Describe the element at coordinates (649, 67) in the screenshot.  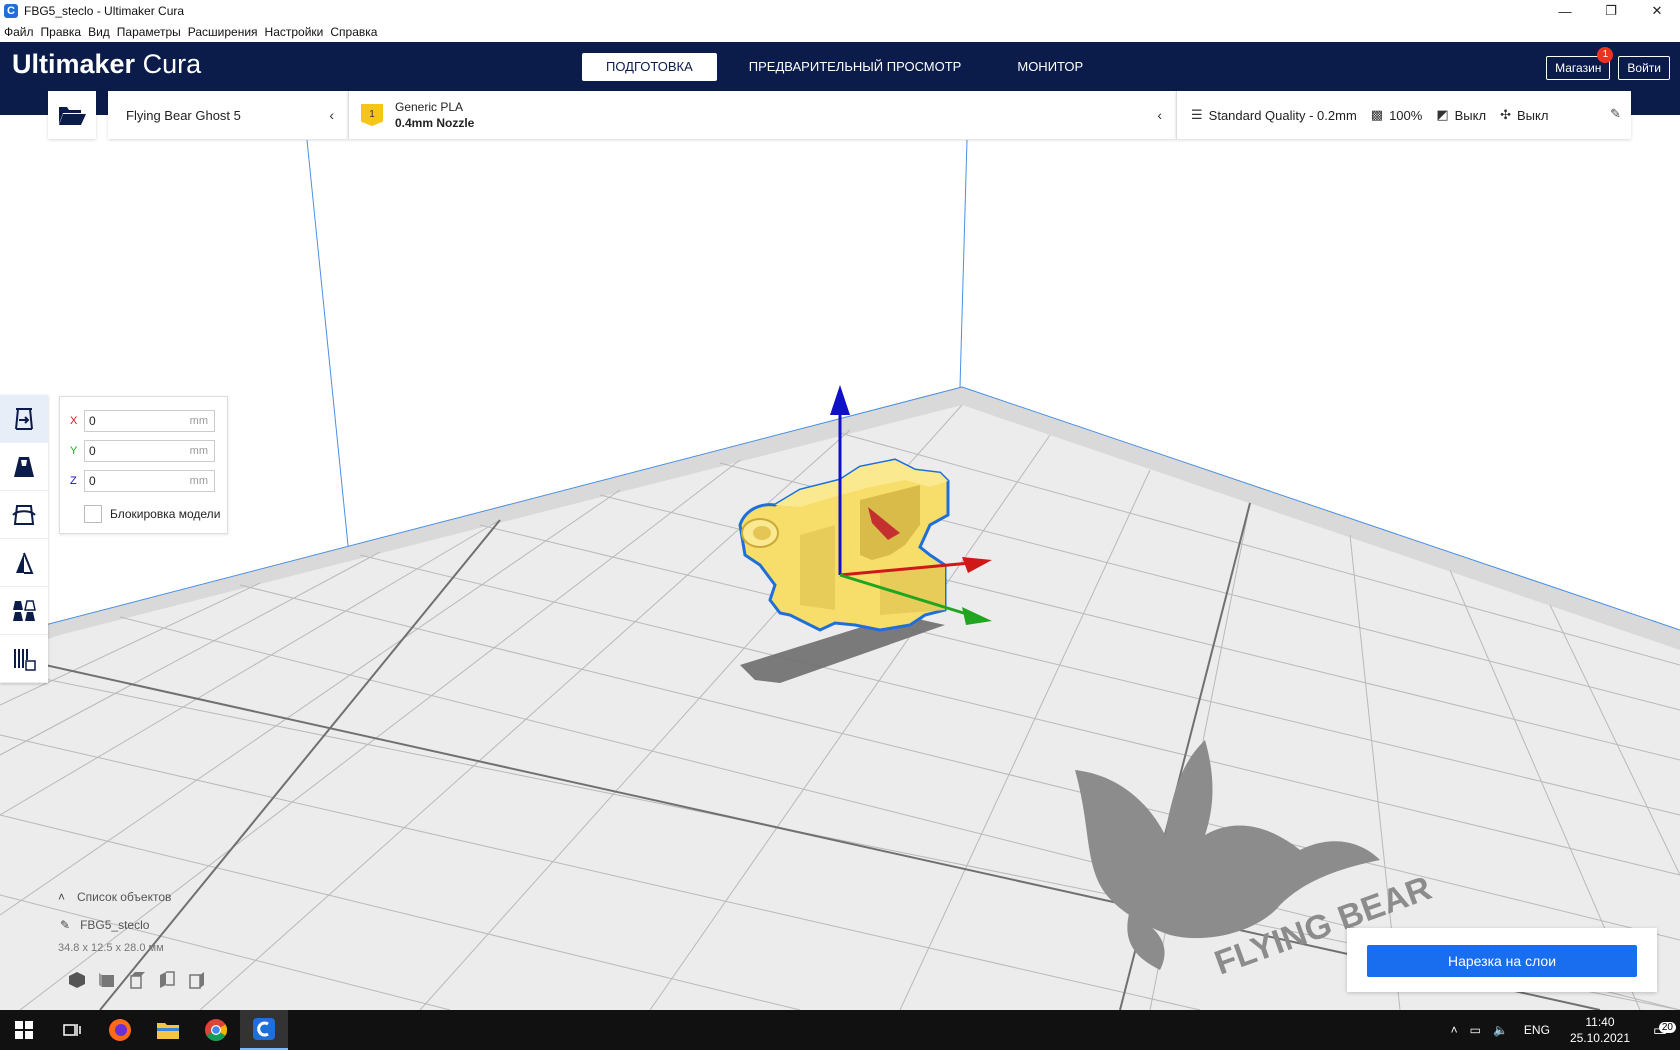
I see `tab-prepare: ПОДГОТОВКА` at that location.